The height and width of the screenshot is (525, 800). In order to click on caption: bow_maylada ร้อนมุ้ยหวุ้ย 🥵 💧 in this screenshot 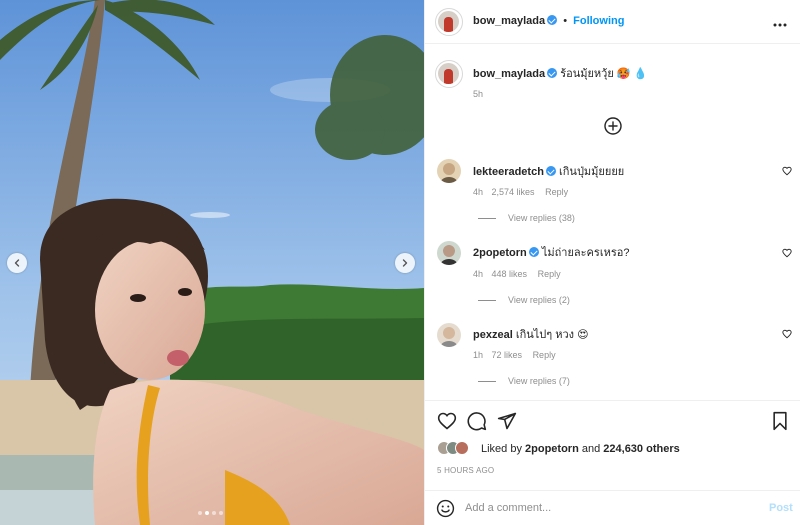, I will do `click(560, 73)`.